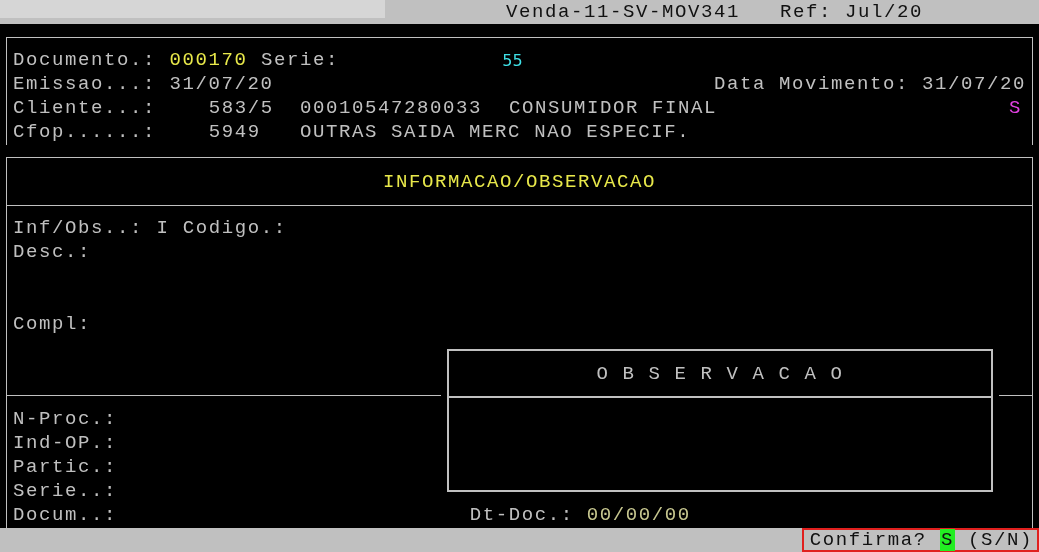  I want to click on client-name: CONSUMIDOR FINAL, so click(612, 108).